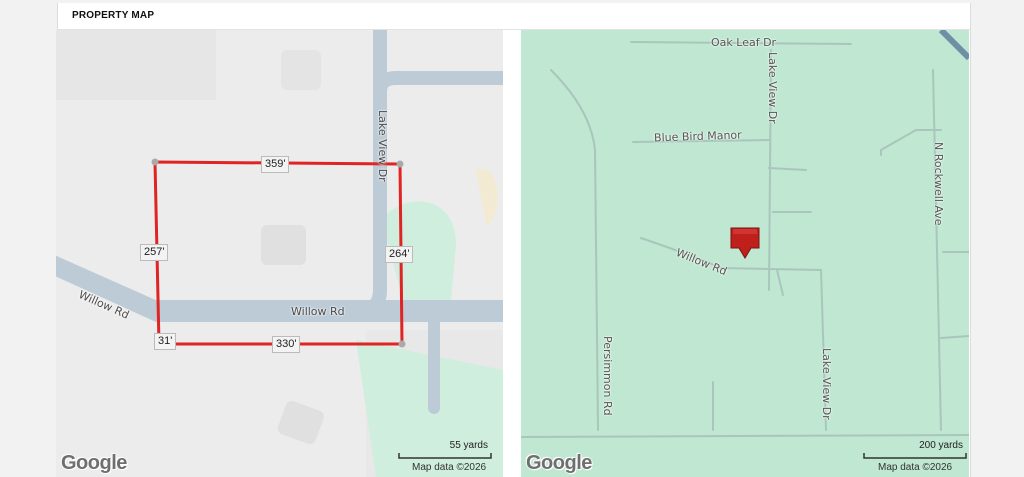 Image resolution: width=1024 pixels, height=477 pixels. Describe the element at coordinates (744, 42) in the screenshot. I see `street-label-oak-leaf: Oak Leaf Dr` at that location.